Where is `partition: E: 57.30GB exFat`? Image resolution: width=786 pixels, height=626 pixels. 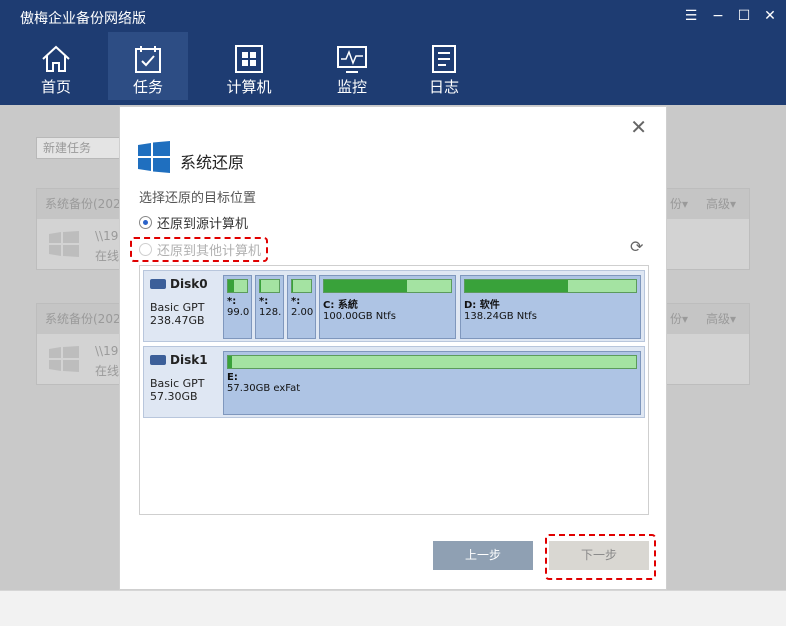 partition: E: 57.30GB exFat is located at coordinates (432, 383).